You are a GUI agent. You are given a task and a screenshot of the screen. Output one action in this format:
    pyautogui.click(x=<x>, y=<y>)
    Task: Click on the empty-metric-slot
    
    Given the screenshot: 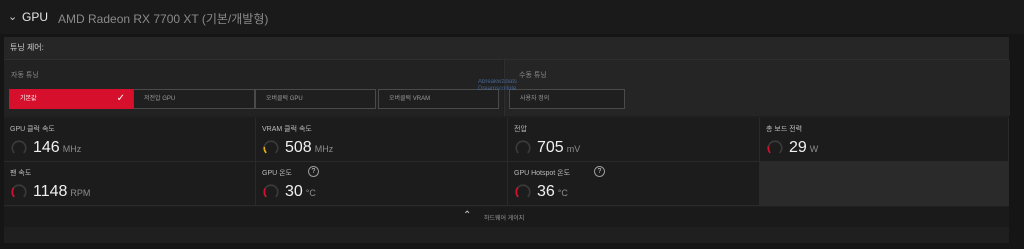 What is the action you would take?
    pyautogui.click(x=884, y=184)
    